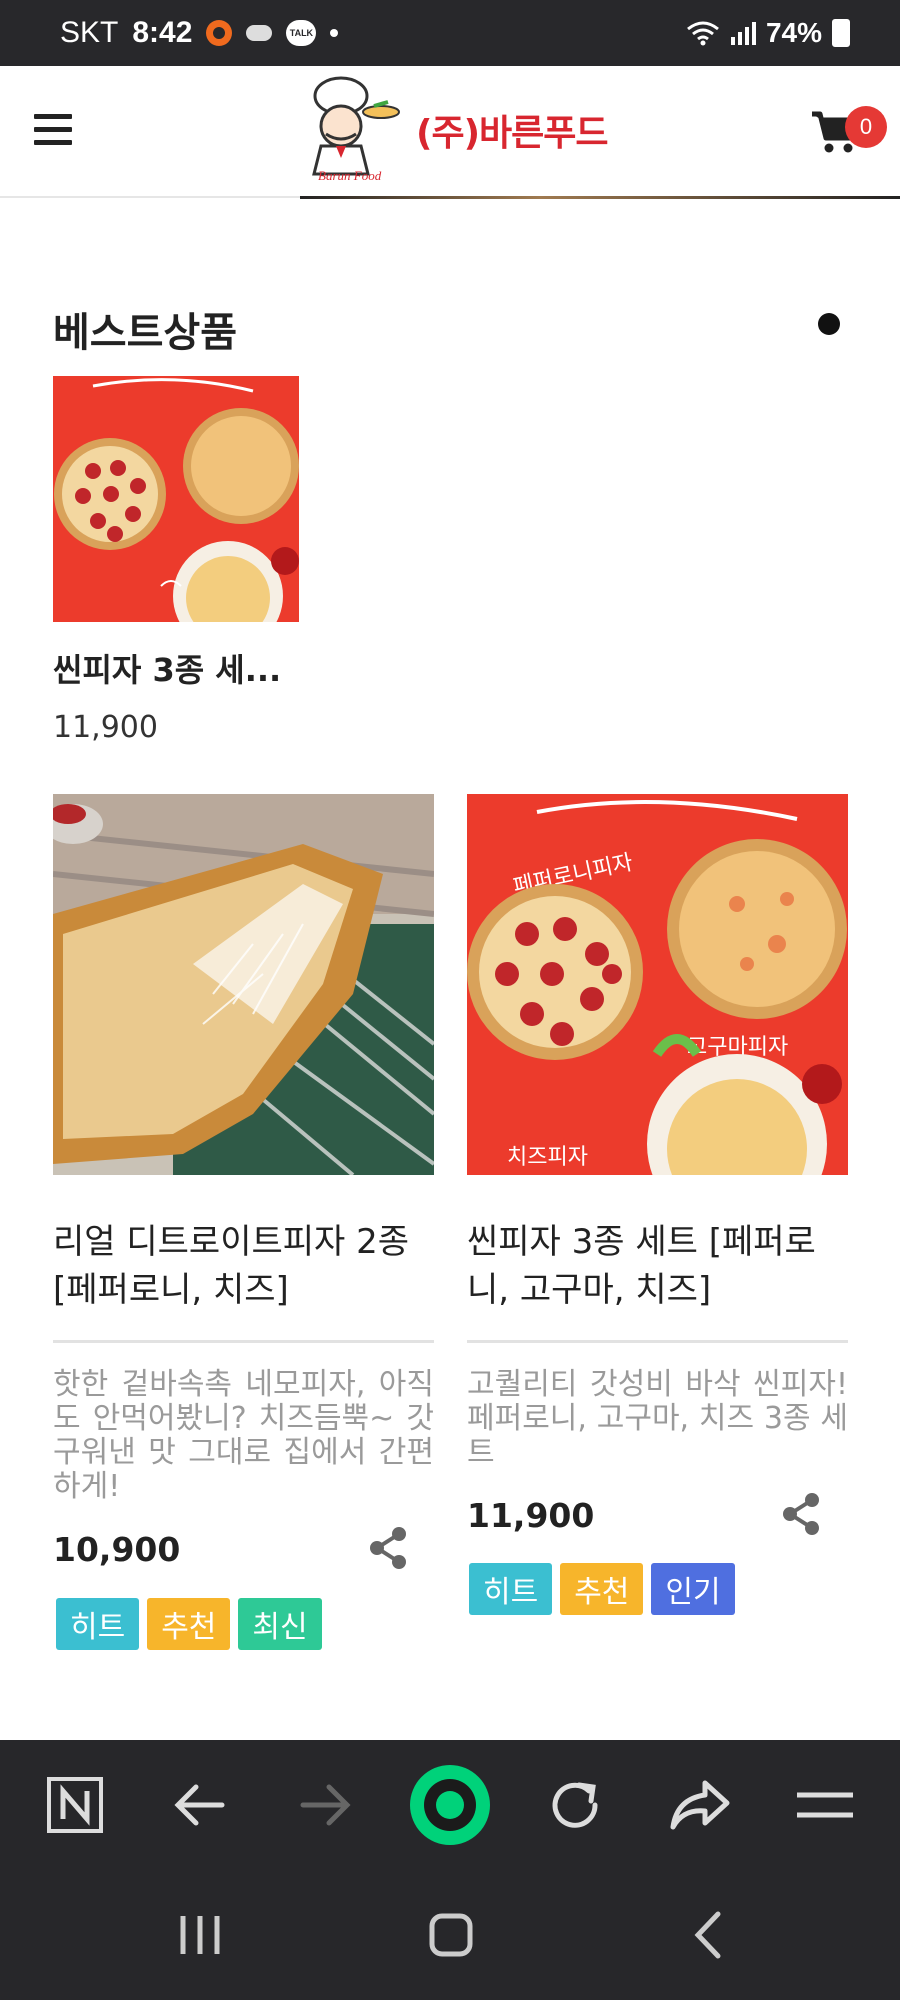  Describe the element at coordinates (200, 1935) in the screenshot. I see `recent-apps-icon` at that location.